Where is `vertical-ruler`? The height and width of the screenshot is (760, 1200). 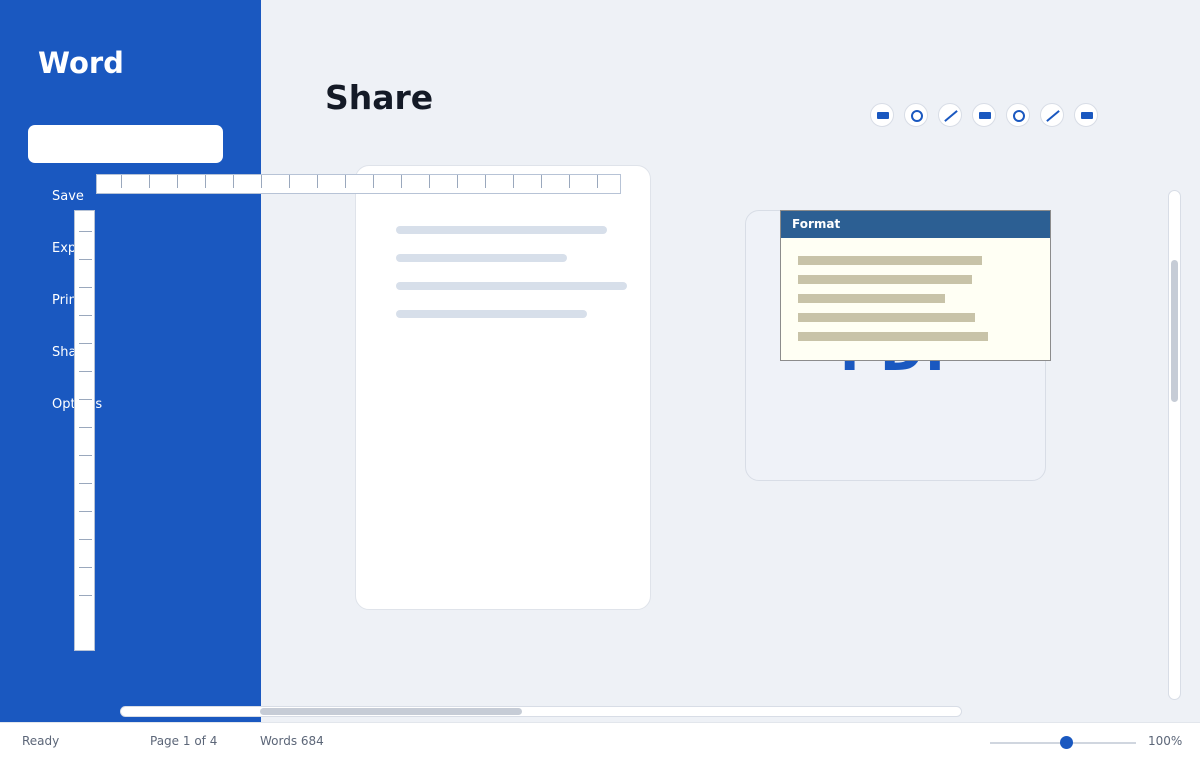 vertical-ruler is located at coordinates (84, 430).